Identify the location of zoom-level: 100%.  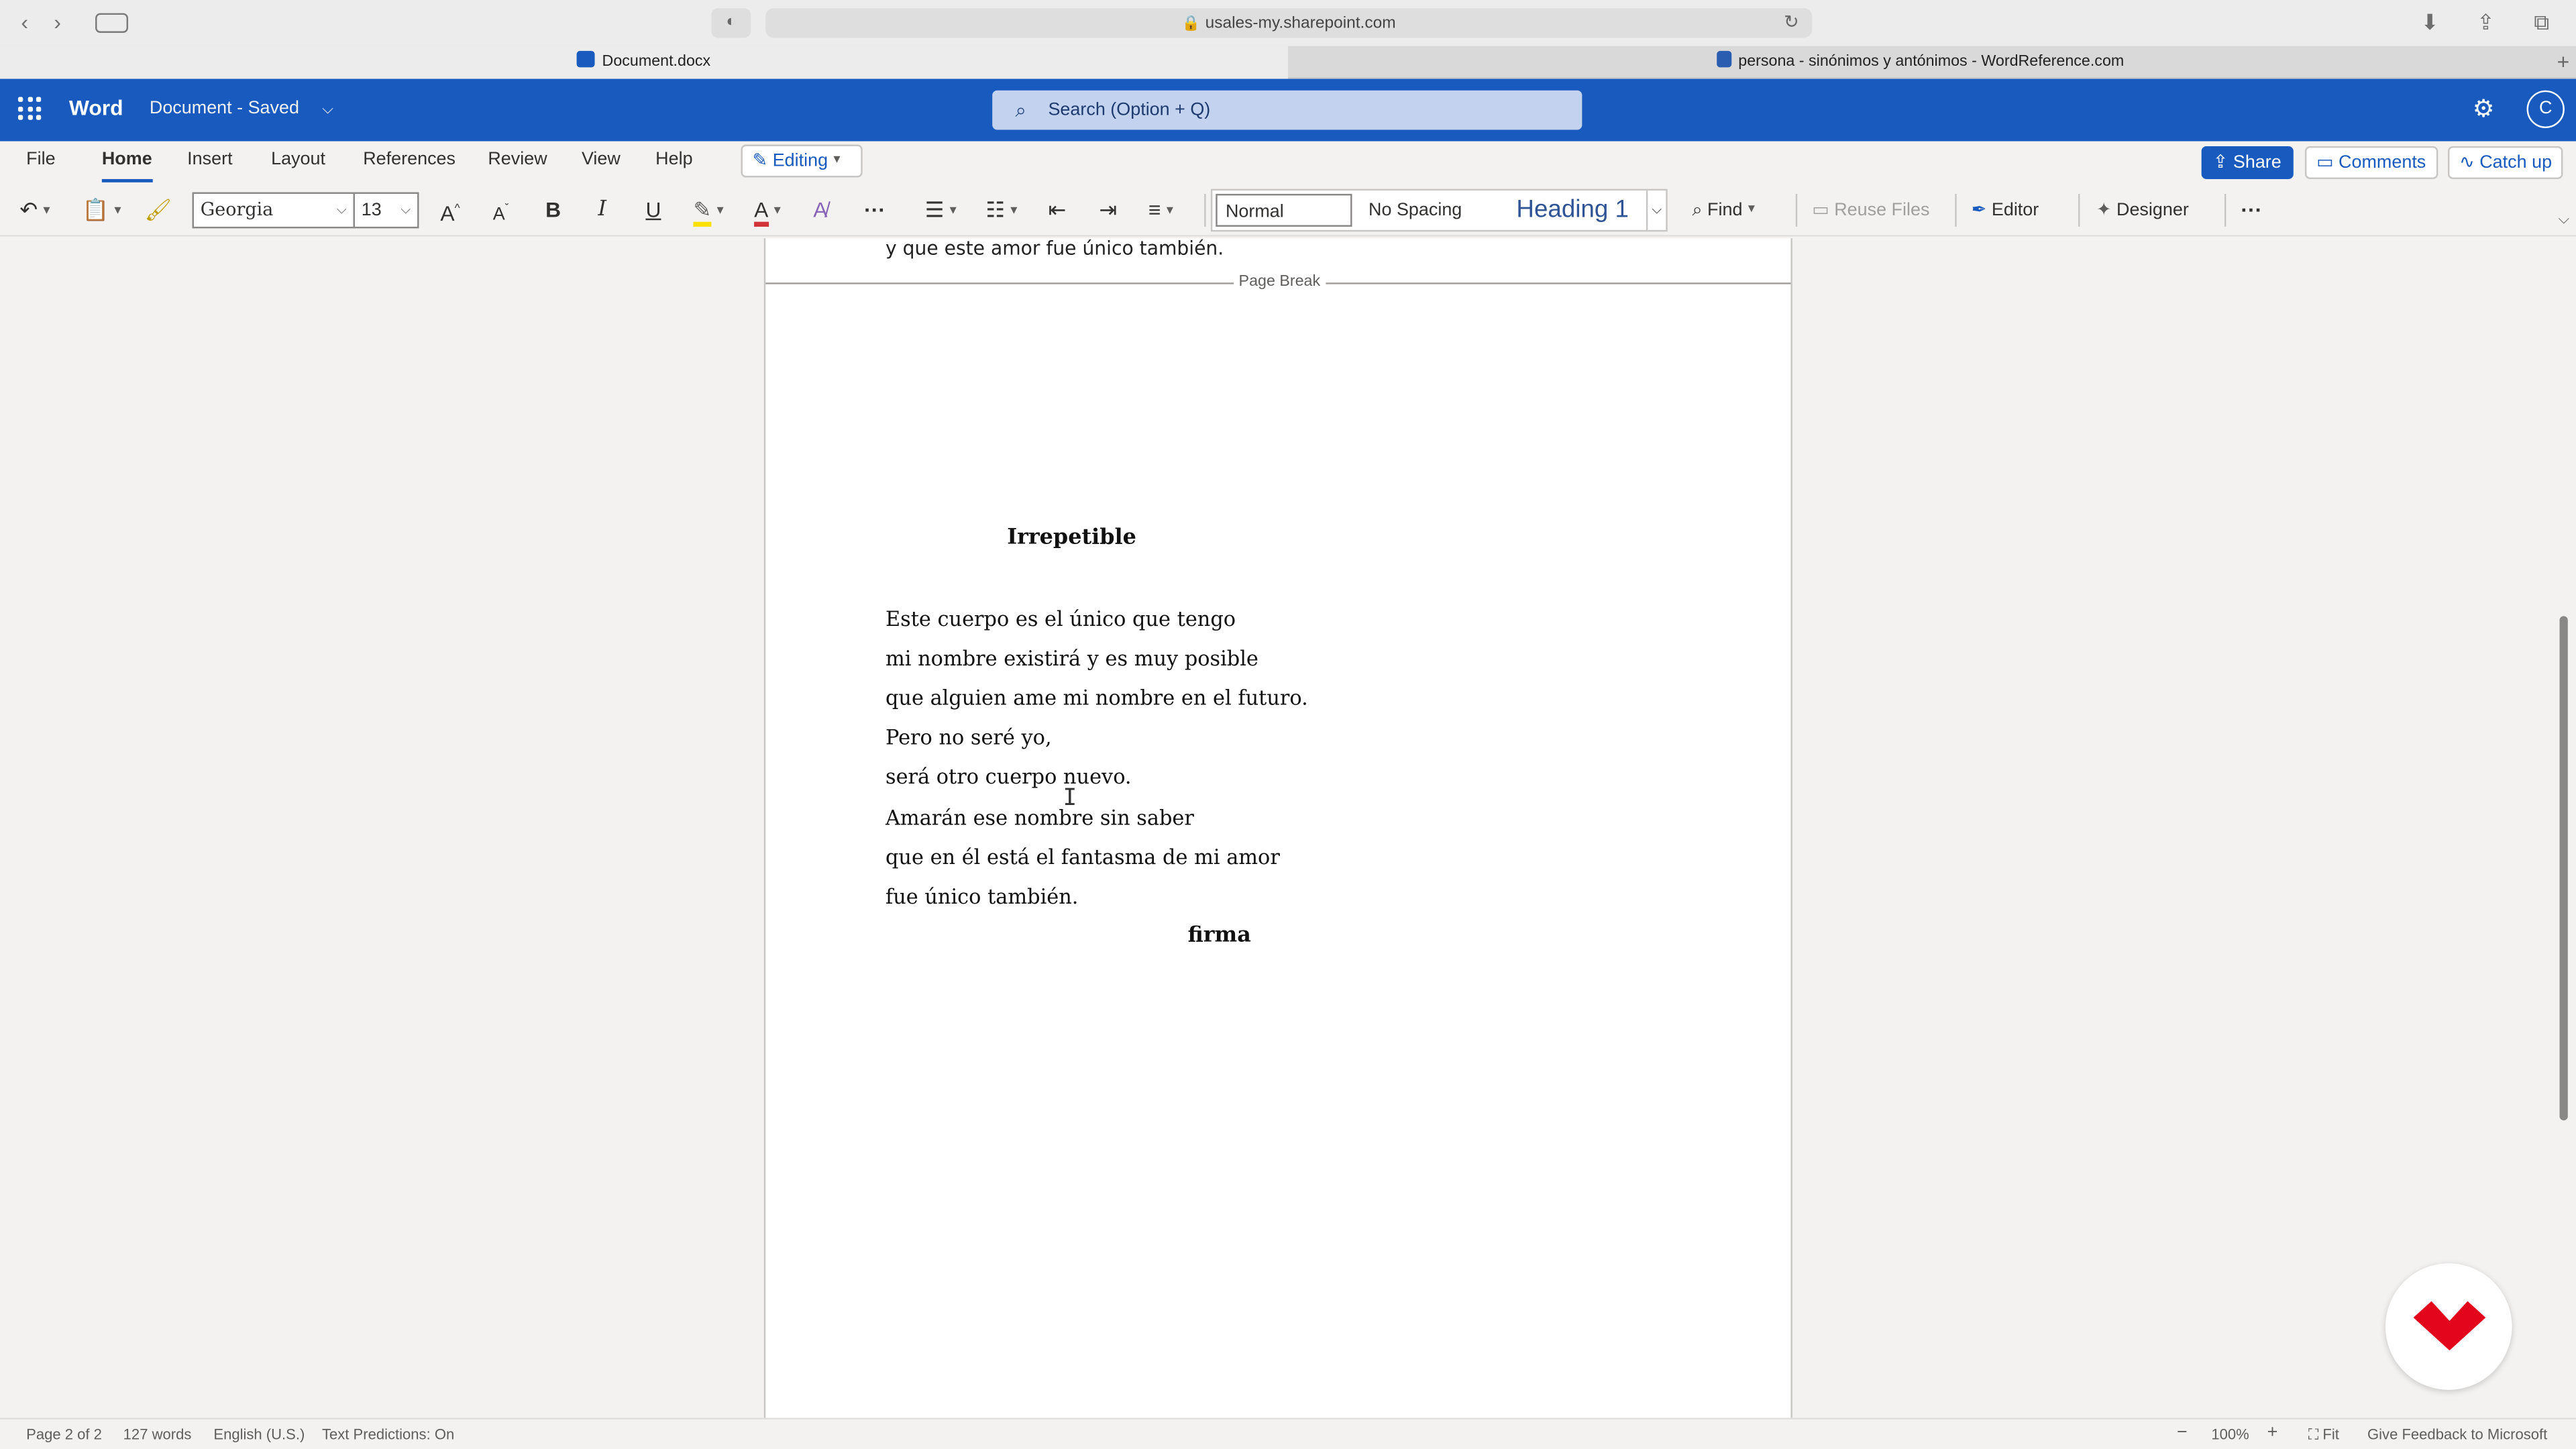
(2230, 1434).